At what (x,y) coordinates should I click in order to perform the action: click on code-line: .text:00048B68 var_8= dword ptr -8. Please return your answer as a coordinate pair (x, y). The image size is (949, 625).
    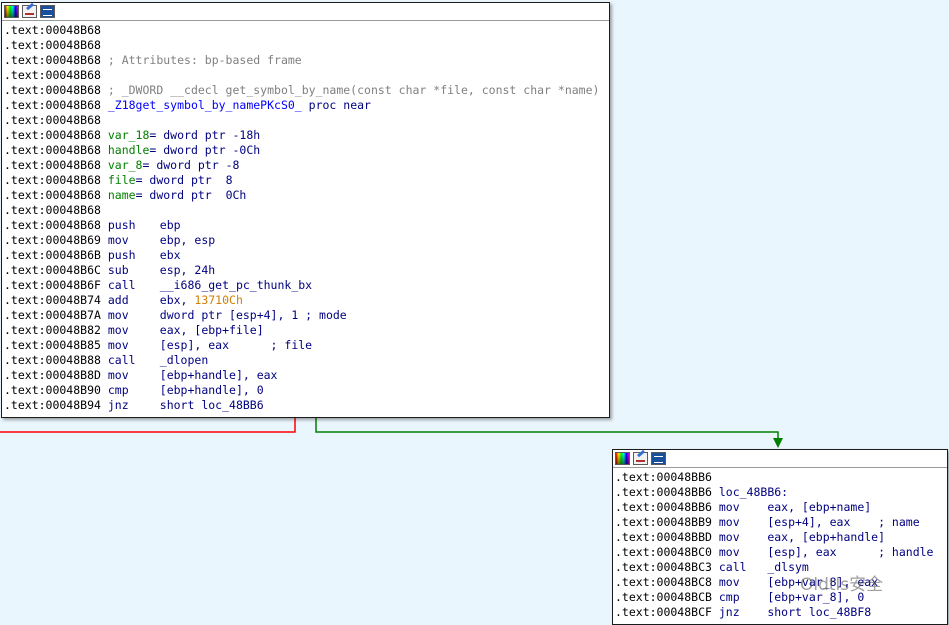
    Looking at the image, I should click on (306, 165).